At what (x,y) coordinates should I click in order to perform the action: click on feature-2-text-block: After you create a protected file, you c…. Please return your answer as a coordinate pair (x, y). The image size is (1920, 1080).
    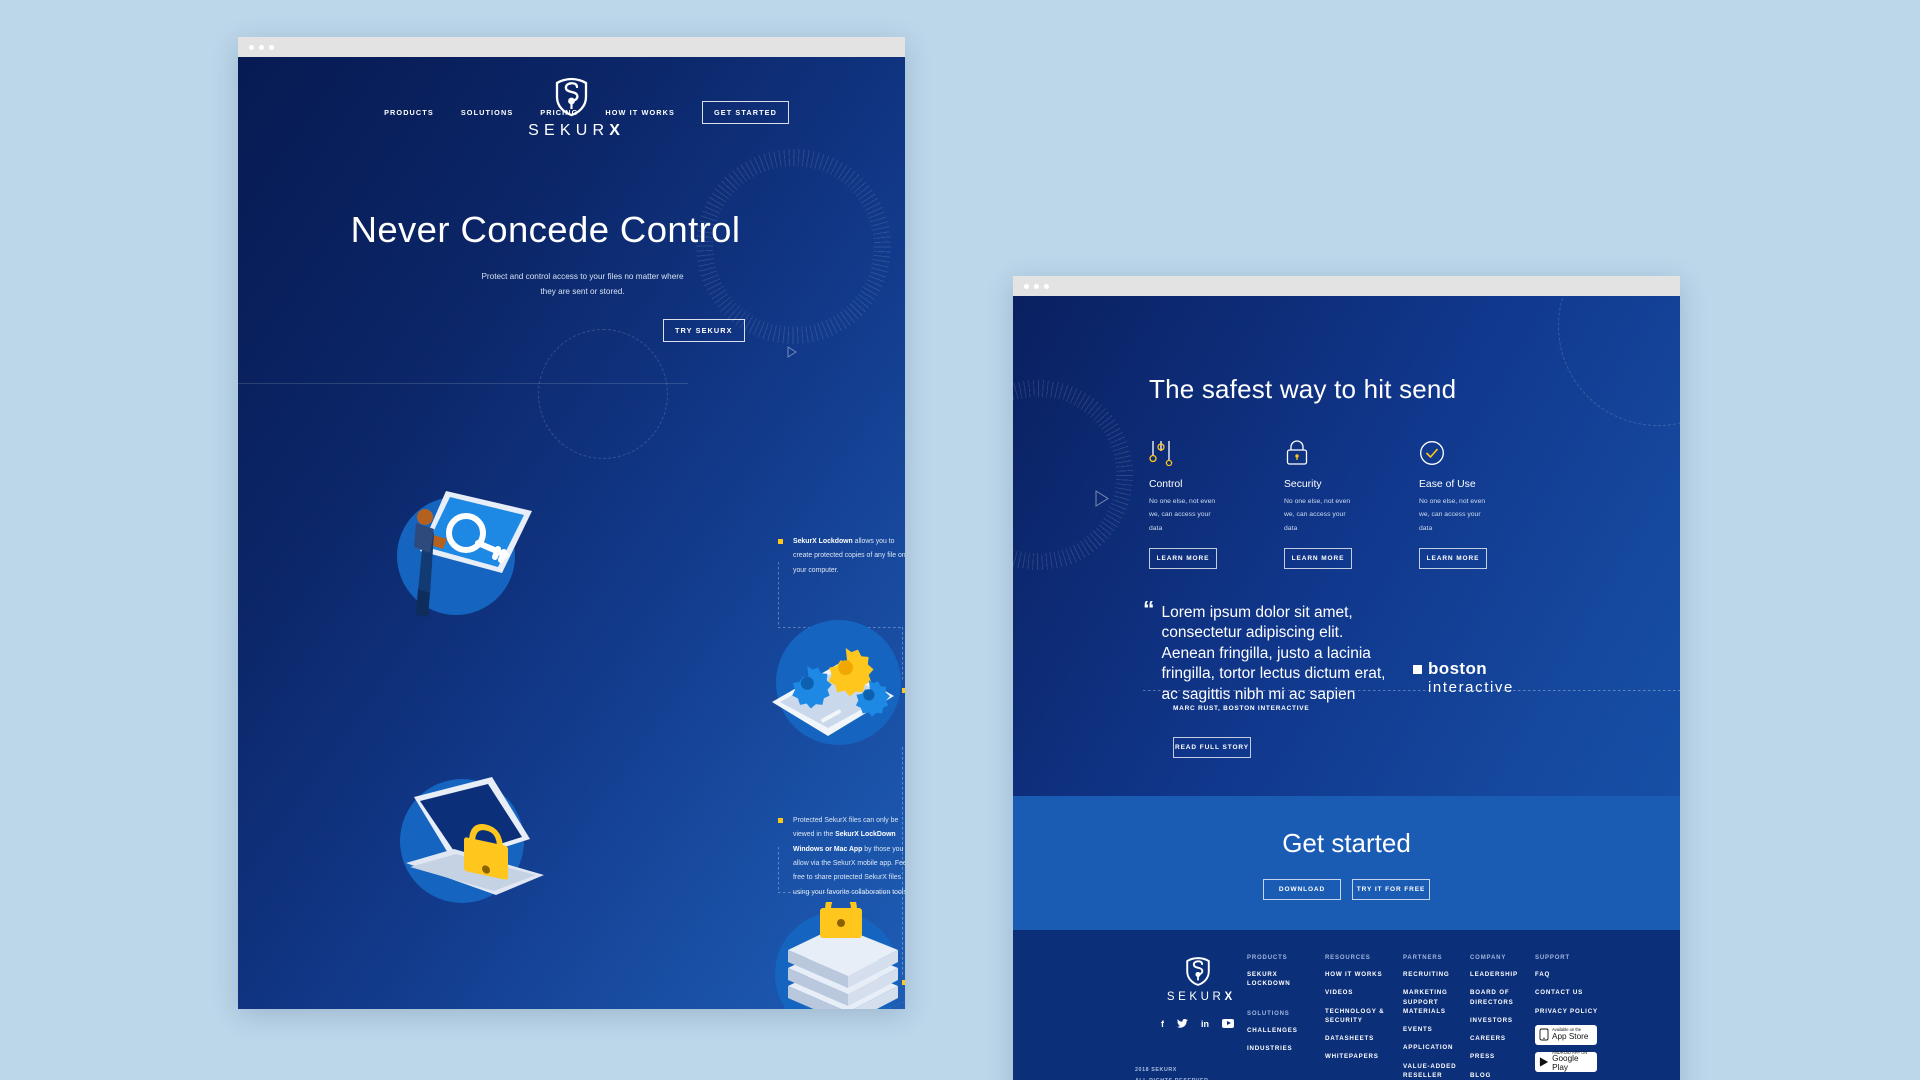
    Looking at the image, I should click on (903, 720).